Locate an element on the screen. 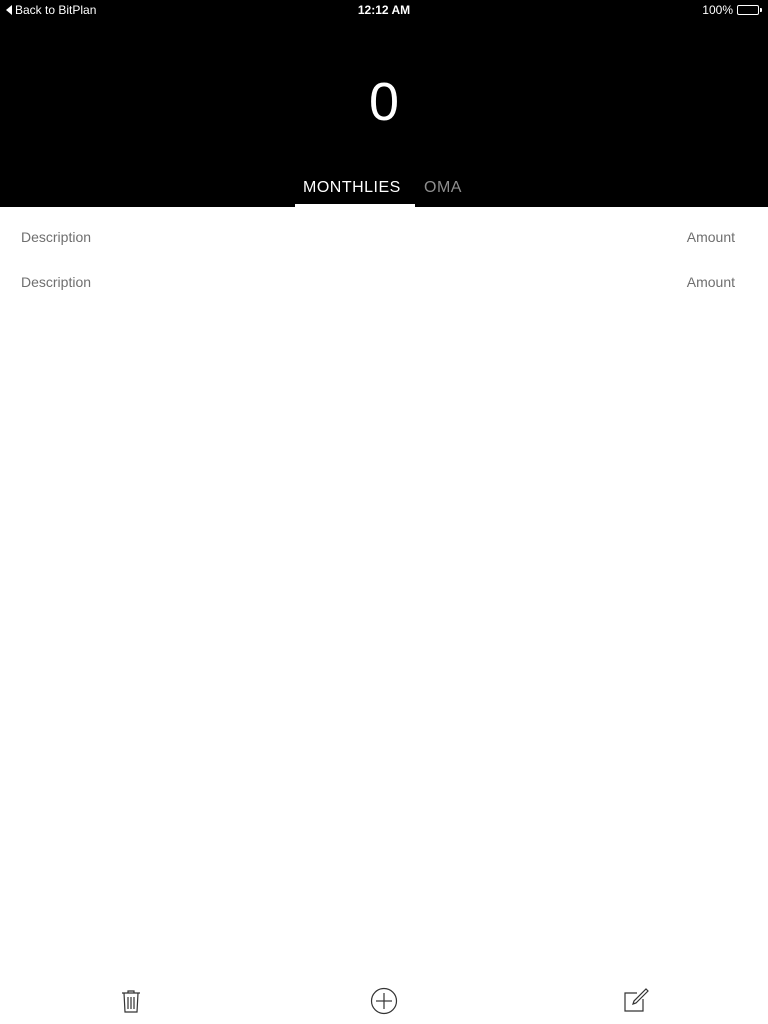 The width and height of the screenshot is (768, 1024). status-time: 12:12 AM is located at coordinates (384, 10).